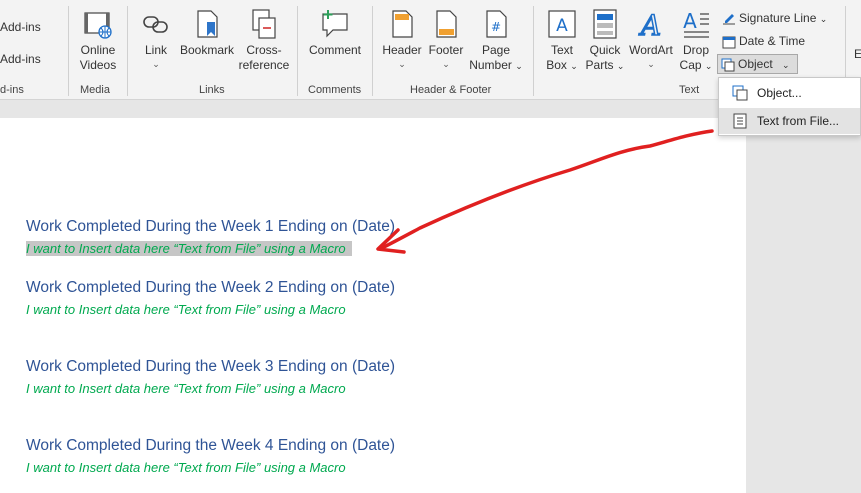 Image resolution: width=861 pixels, height=493 pixels. I want to click on document-canvas-gap, so click(373, 109).